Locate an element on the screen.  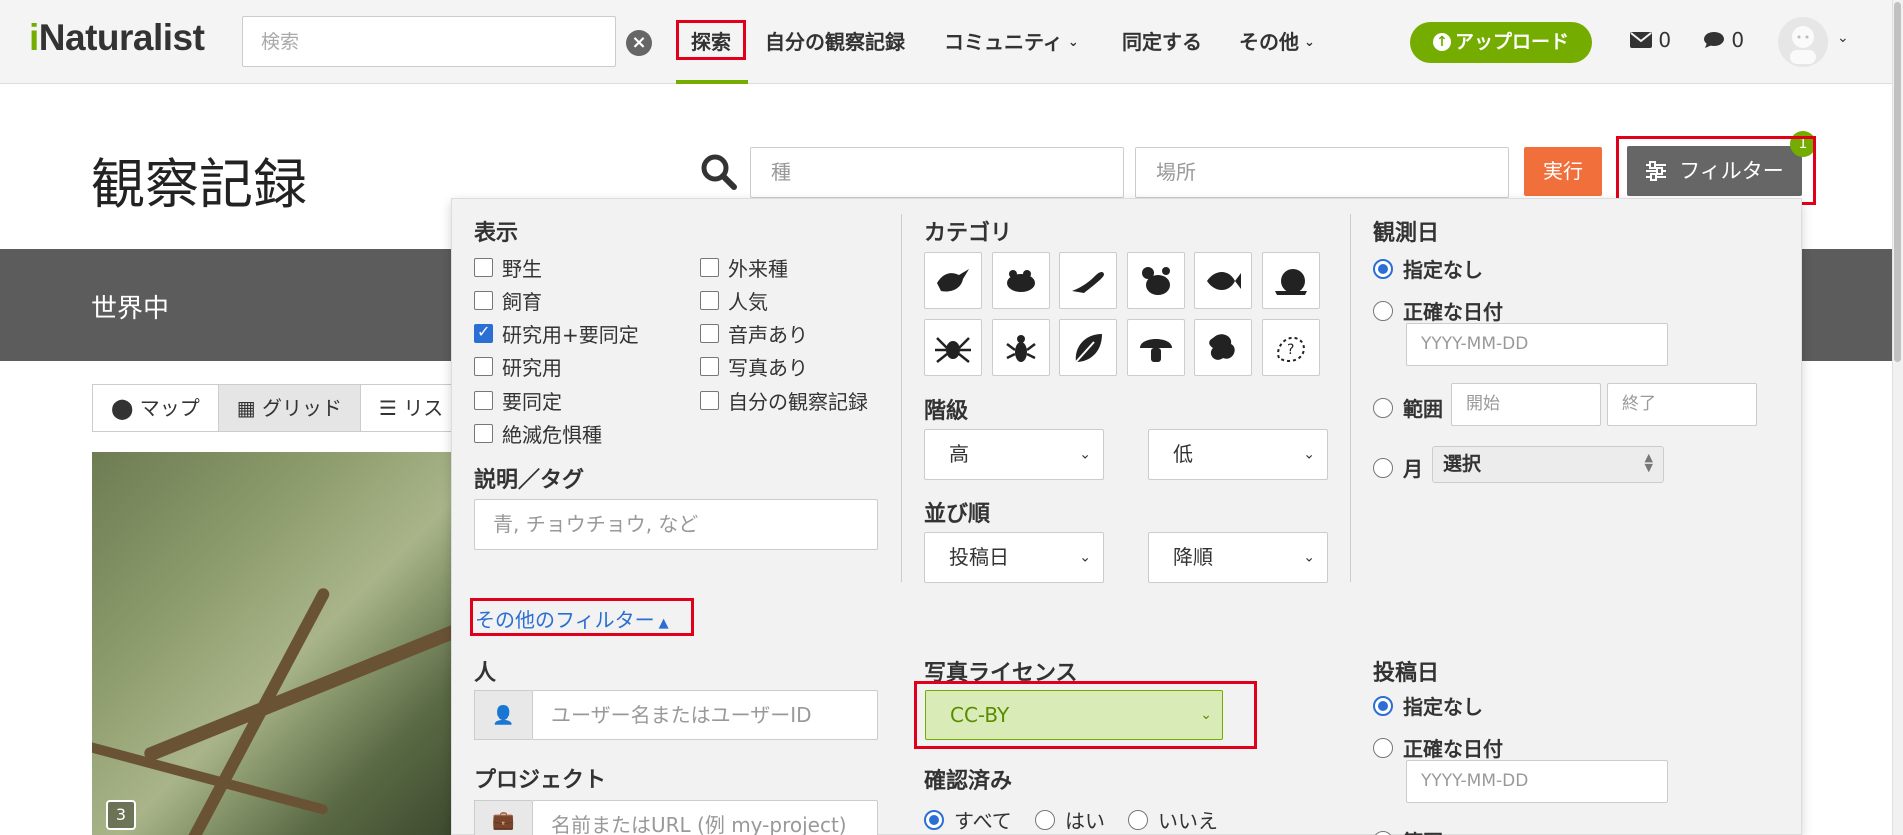
mammals-icon is located at coordinates (1155, 280).